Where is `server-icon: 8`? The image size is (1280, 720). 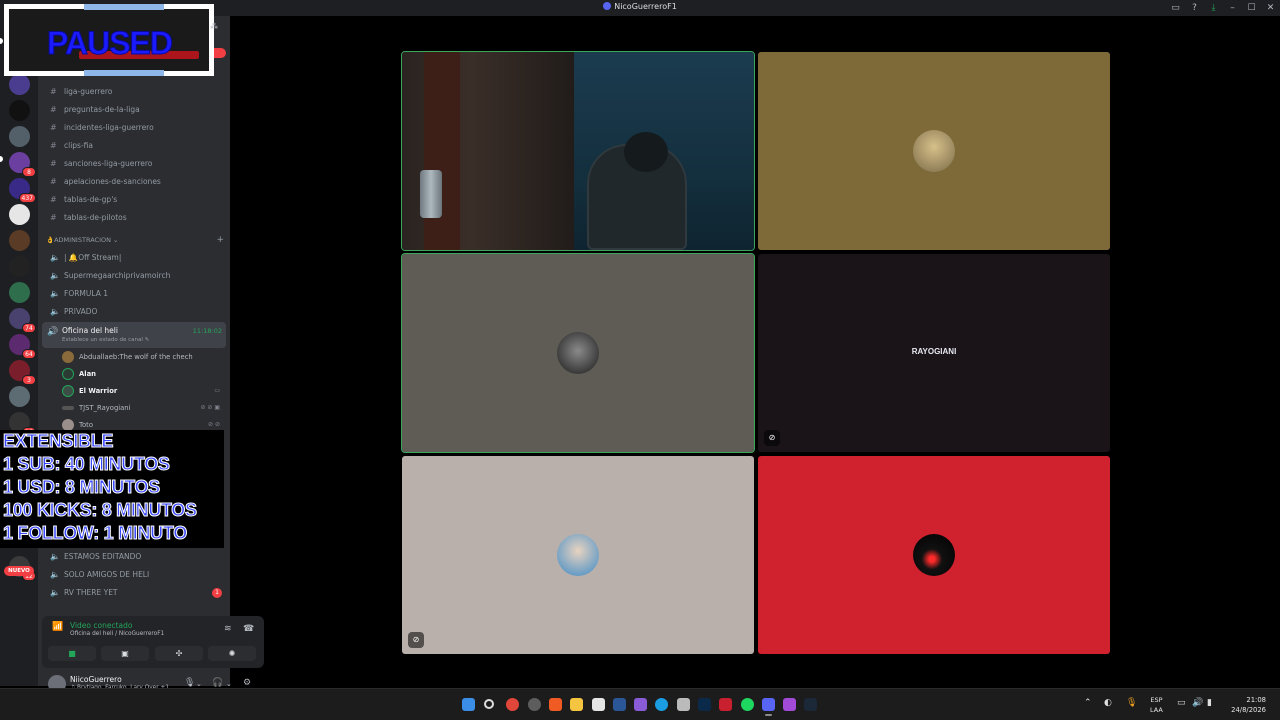 server-icon: 8 is located at coordinates (22, 164).